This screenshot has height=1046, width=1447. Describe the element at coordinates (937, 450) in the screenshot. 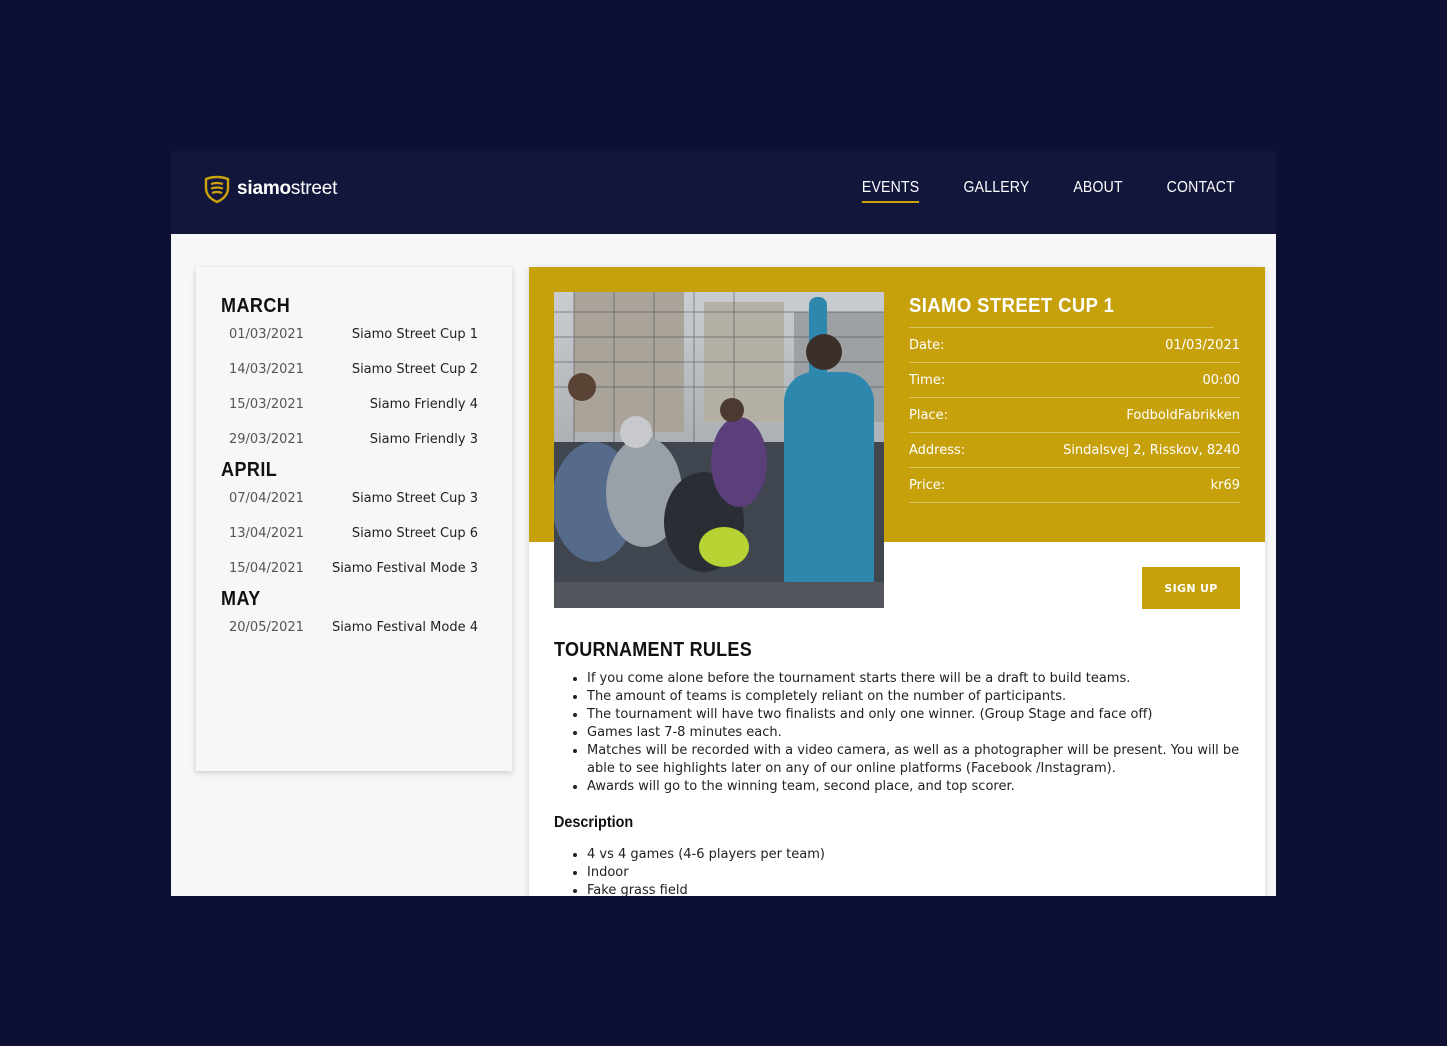

I see `detail-label: Address:` at that location.